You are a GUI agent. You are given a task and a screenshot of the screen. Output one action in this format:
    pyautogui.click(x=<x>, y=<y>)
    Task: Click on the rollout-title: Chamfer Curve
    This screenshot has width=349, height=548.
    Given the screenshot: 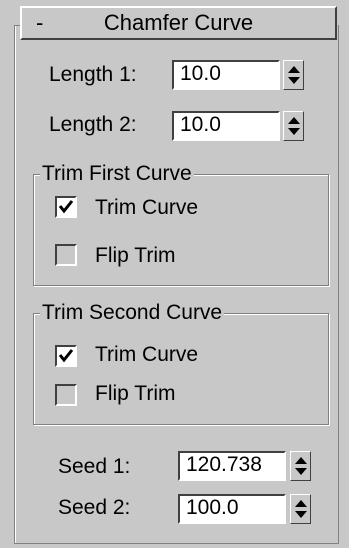 What is the action you would take?
    pyautogui.click(x=178, y=22)
    